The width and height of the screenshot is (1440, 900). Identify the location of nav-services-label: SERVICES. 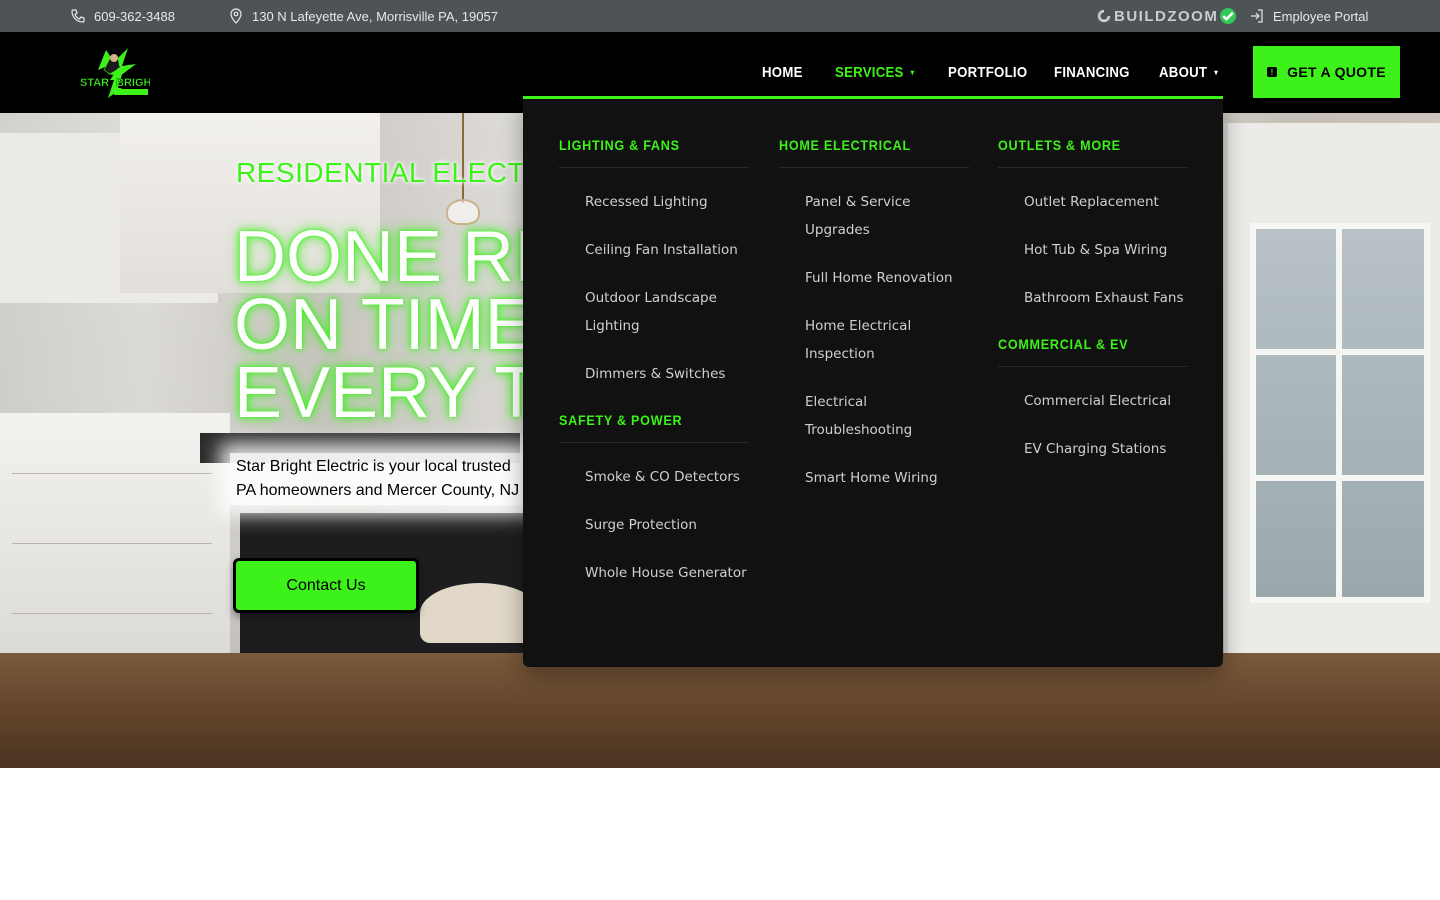
(869, 72).